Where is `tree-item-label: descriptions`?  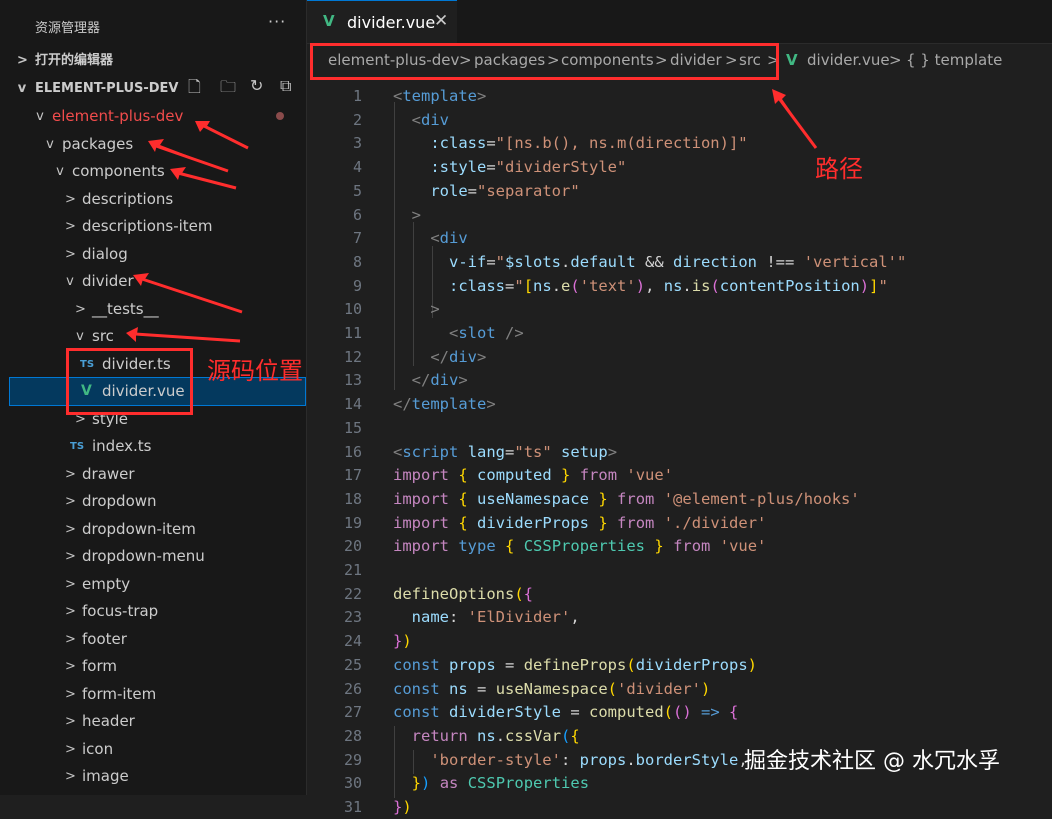 tree-item-label: descriptions is located at coordinates (128, 198).